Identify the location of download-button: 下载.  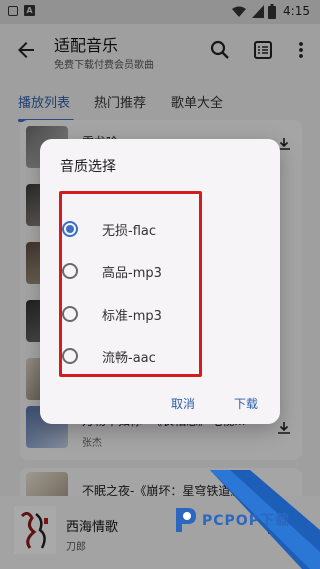
(246, 403).